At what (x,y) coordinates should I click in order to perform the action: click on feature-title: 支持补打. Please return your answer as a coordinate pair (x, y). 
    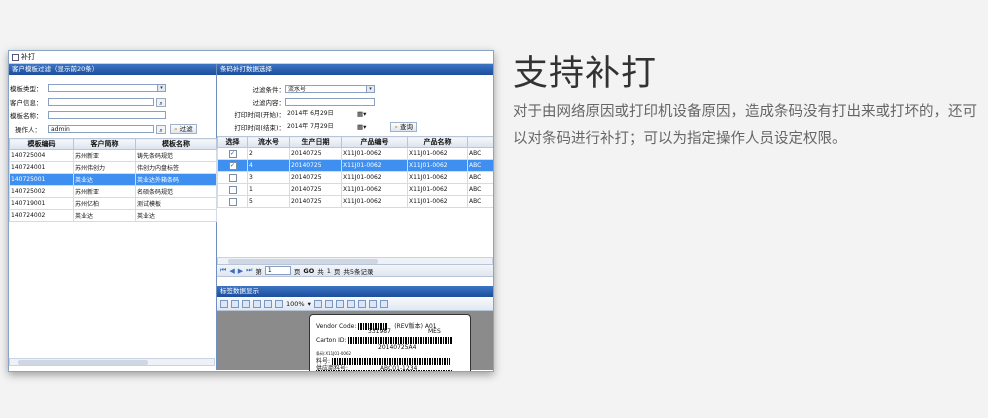
    Looking at the image, I should click on (585, 74).